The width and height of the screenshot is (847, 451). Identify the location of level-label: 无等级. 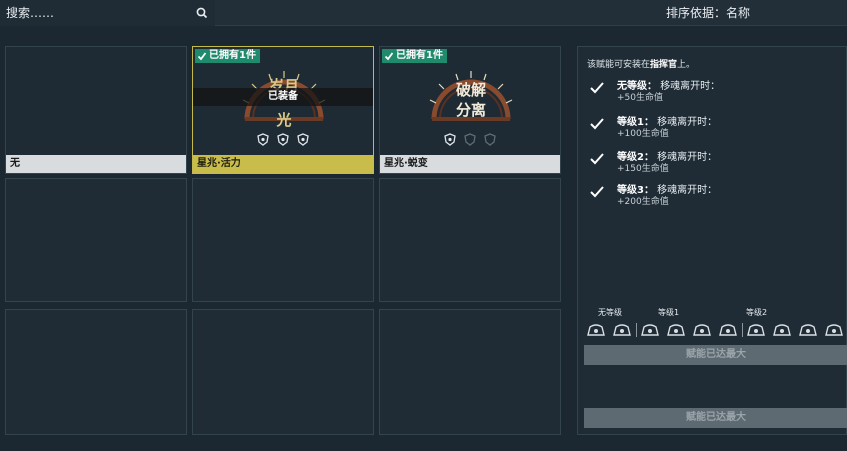
(610, 312).